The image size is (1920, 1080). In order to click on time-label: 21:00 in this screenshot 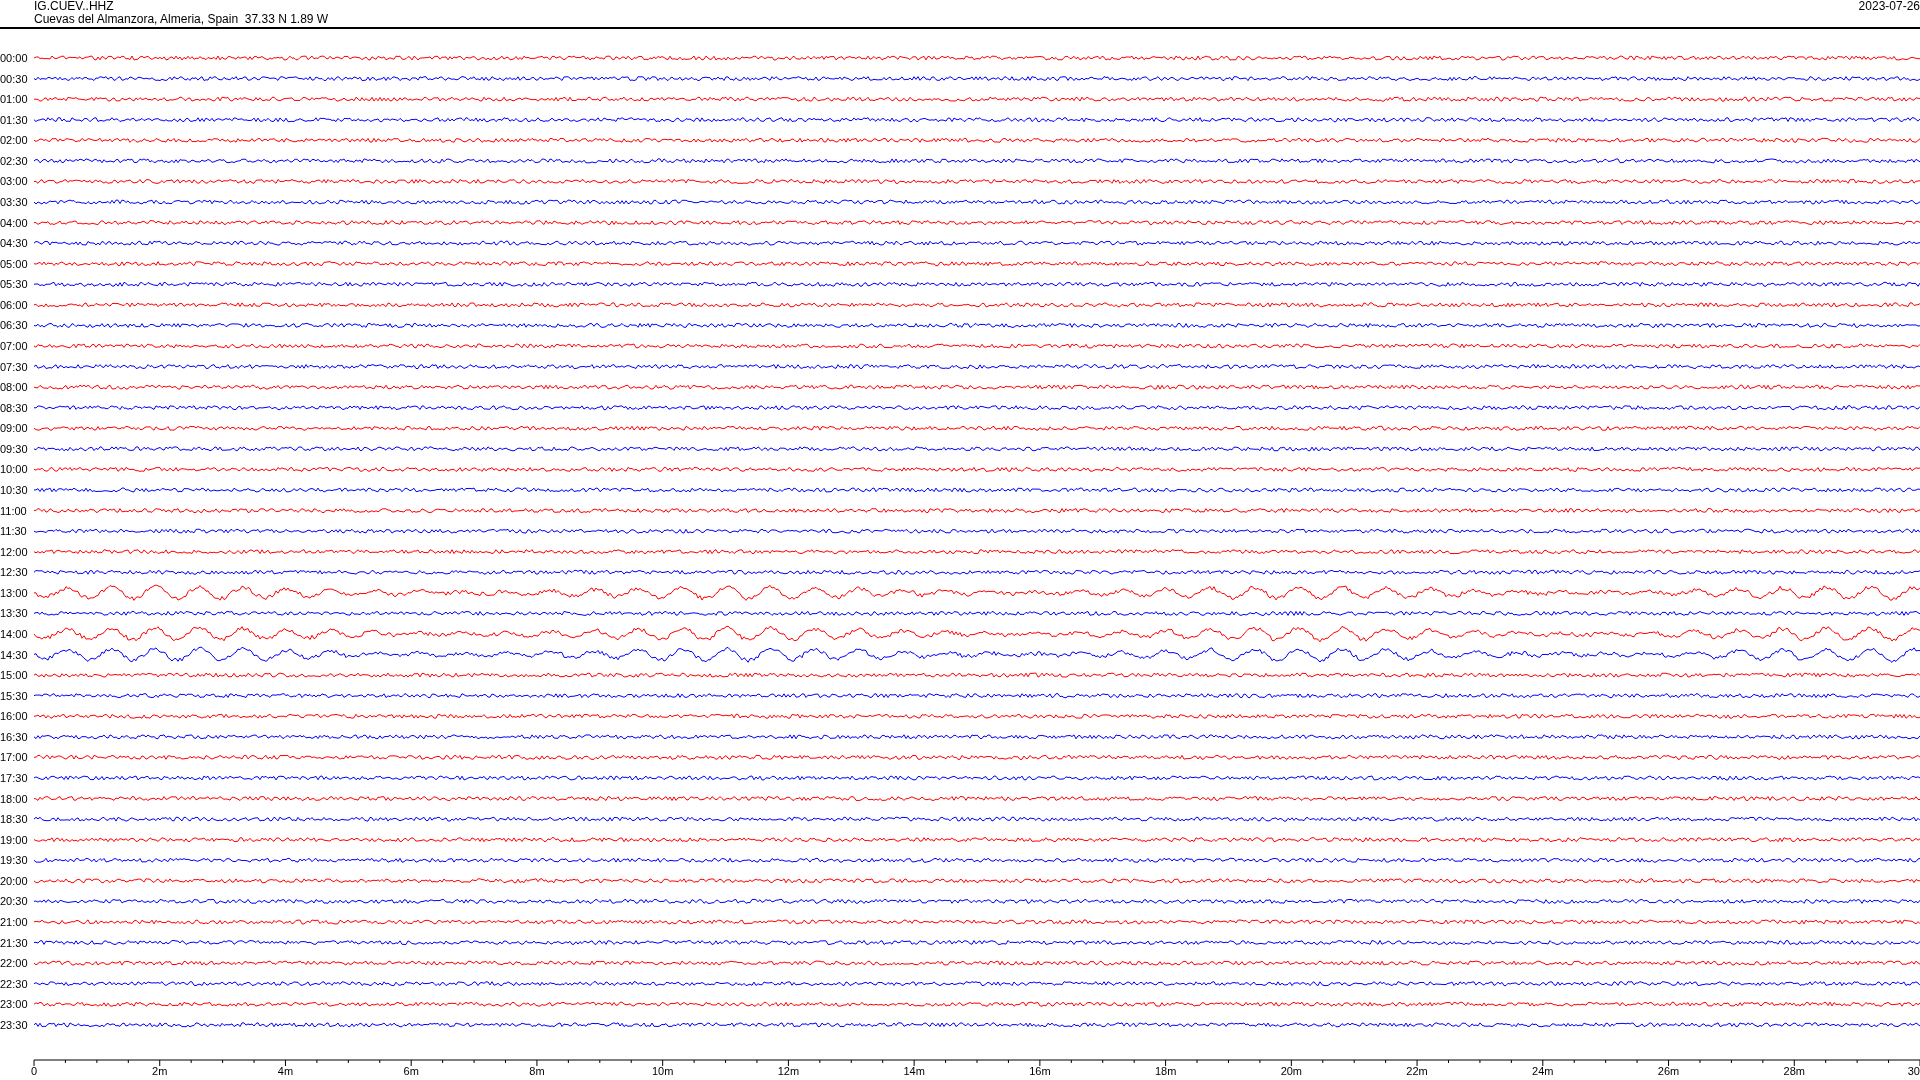, I will do `click(14, 921)`.